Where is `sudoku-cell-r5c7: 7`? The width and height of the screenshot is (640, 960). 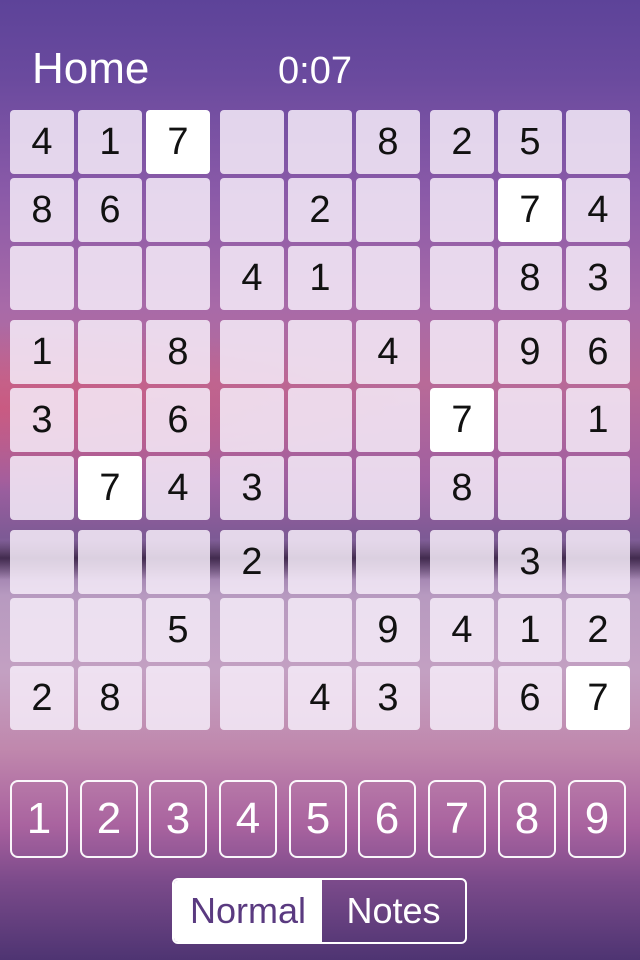
sudoku-cell-r5c7: 7 is located at coordinates (462, 420).